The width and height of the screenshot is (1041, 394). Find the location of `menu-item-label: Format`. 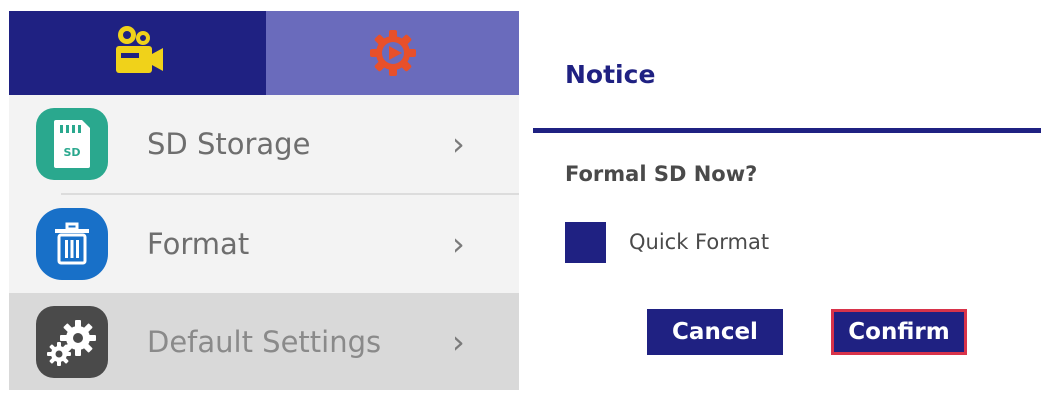

menu-item-label: Format is located at coordinates (198, 244).